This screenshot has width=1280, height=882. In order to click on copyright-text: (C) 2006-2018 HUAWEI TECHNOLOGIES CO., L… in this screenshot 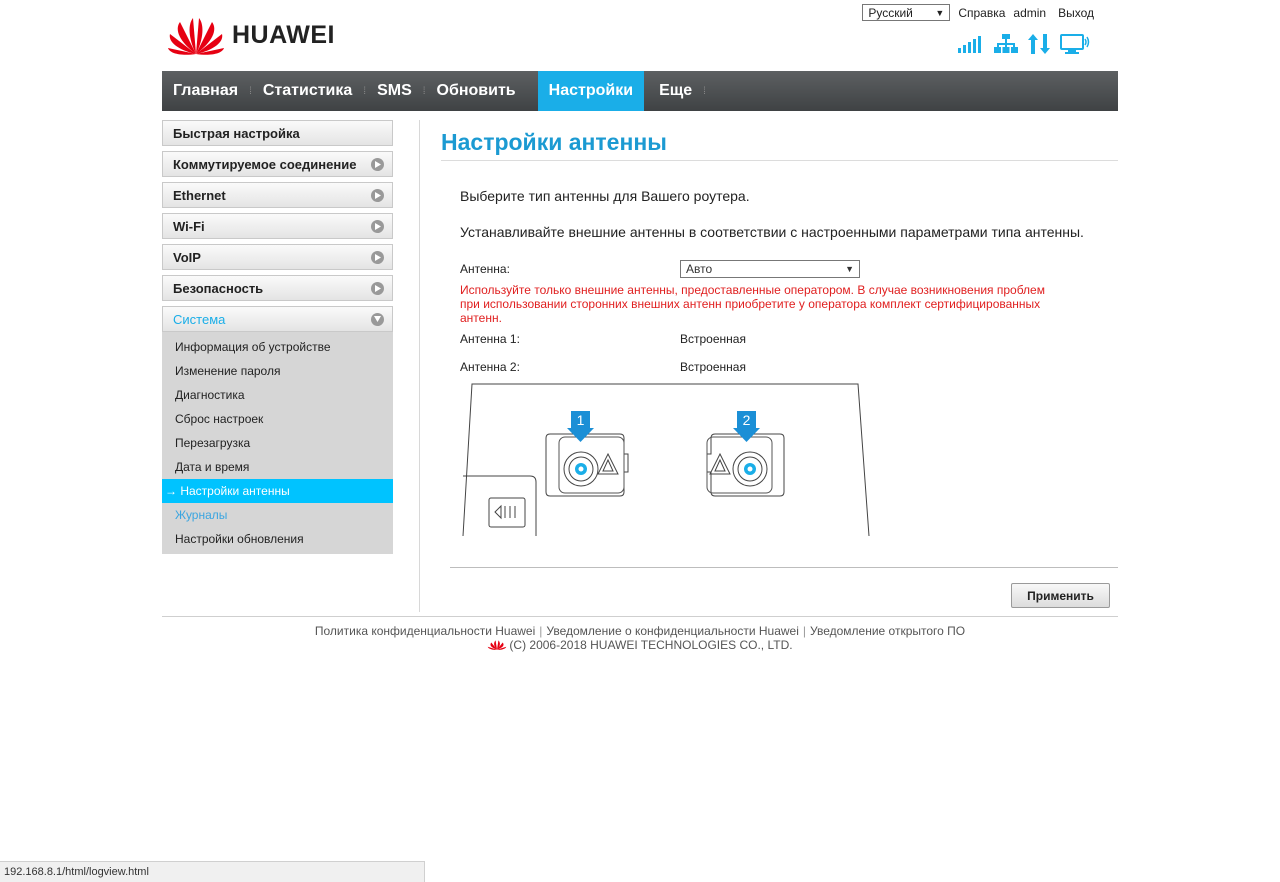, I will do `click(651, 645)`.